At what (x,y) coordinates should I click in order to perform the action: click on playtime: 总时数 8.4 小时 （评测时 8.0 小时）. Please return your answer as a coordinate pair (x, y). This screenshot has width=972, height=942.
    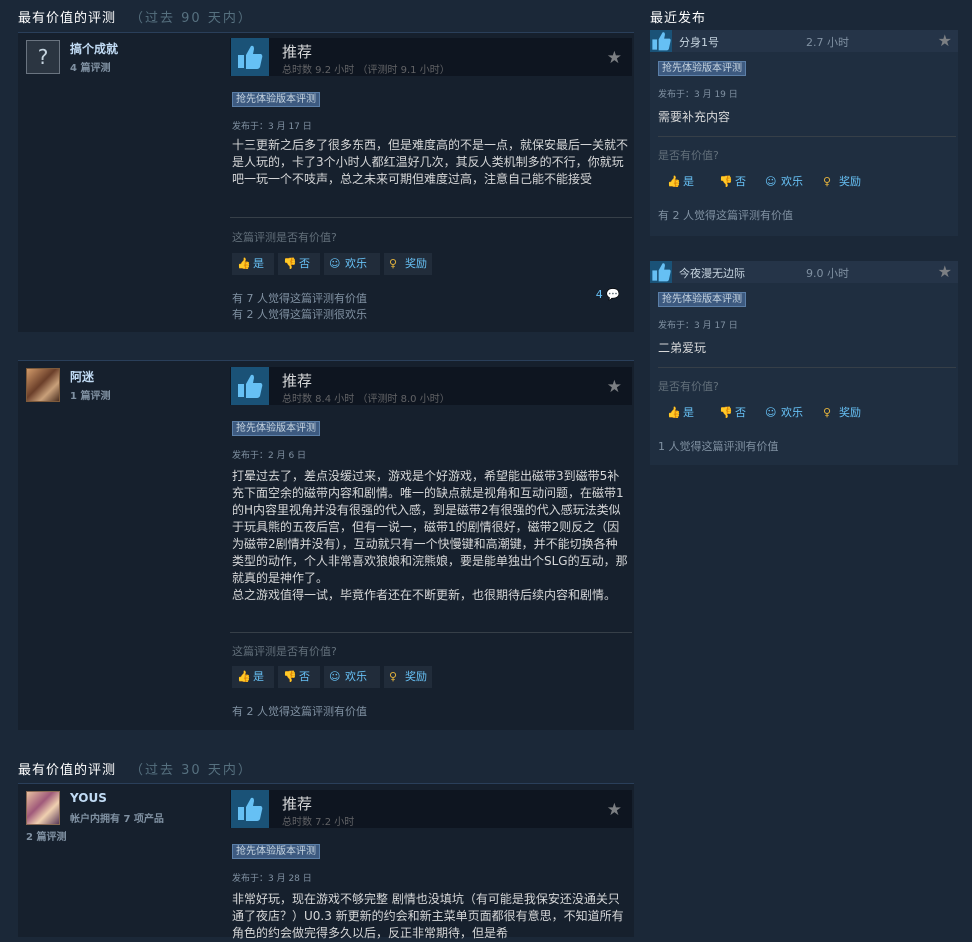
    Looking at the image, I should click on (366, 399).